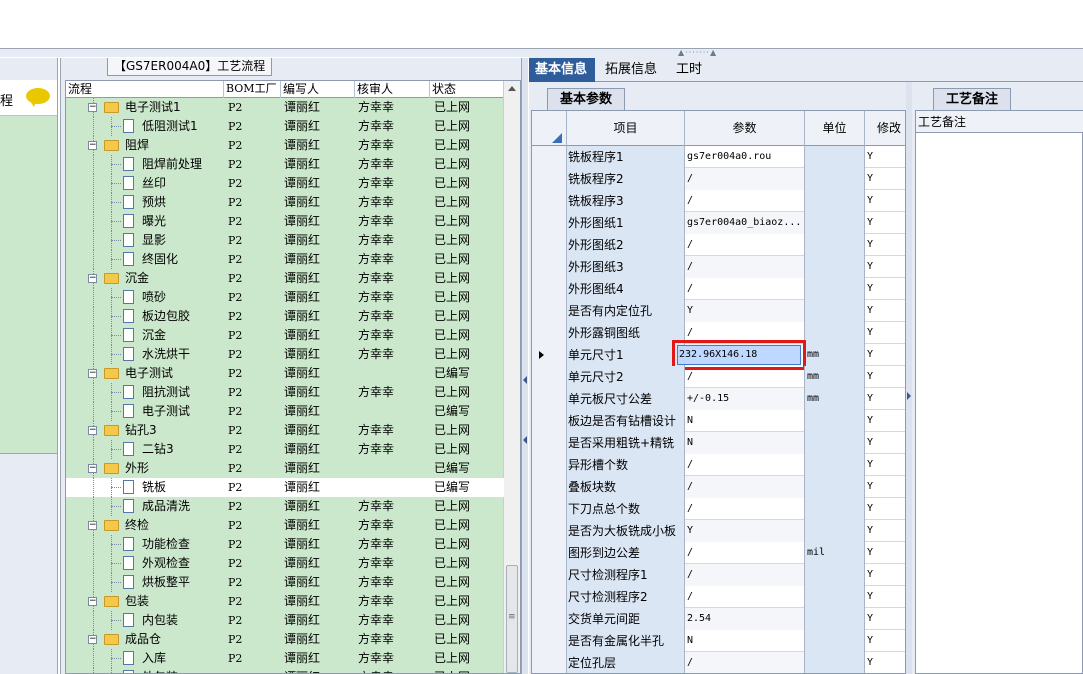  I want to click on param-row: 叠板块数 / Y, so click(718, 487).